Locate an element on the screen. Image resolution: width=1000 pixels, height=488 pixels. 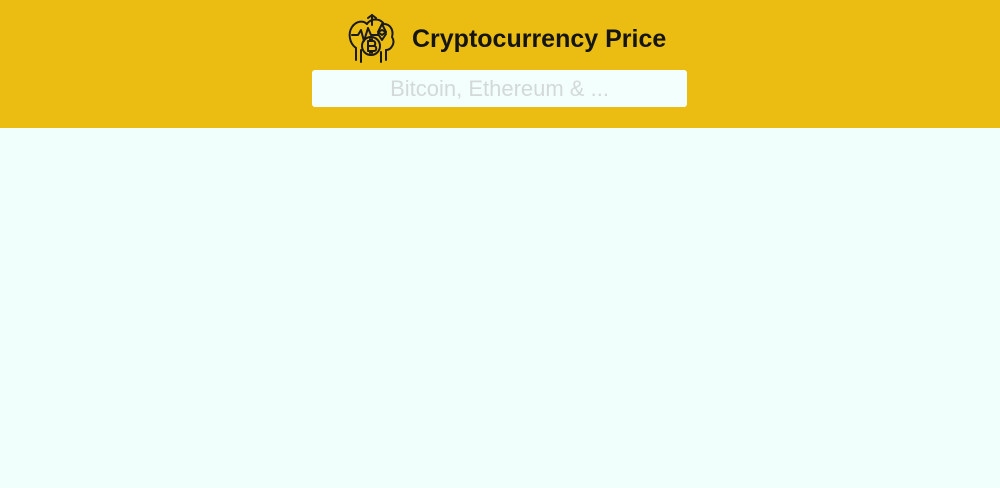
brand: Cryptocurrency Price is located at coordinates (505, 39).